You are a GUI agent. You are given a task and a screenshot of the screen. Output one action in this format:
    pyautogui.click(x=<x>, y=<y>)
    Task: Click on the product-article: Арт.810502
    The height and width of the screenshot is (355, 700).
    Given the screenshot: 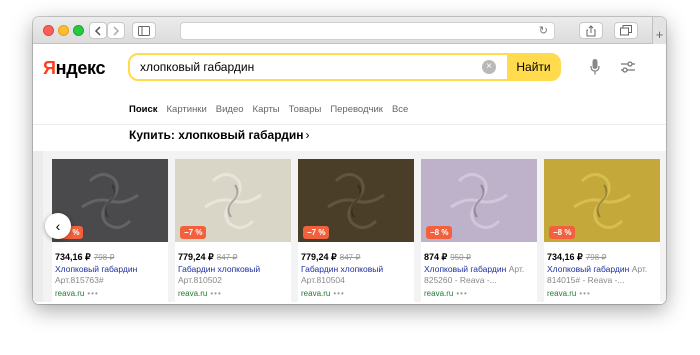 What is the action you would take?
    pyautogui.click(x=200, y=280)
    